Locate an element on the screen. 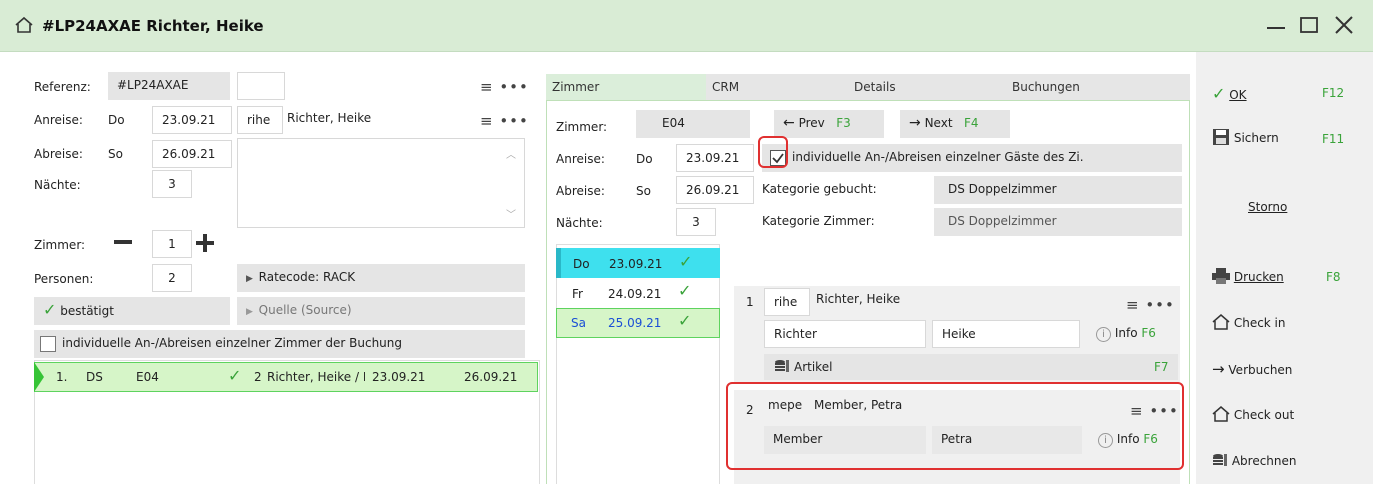  row-num: 1. is located at coordinates (62, 377).